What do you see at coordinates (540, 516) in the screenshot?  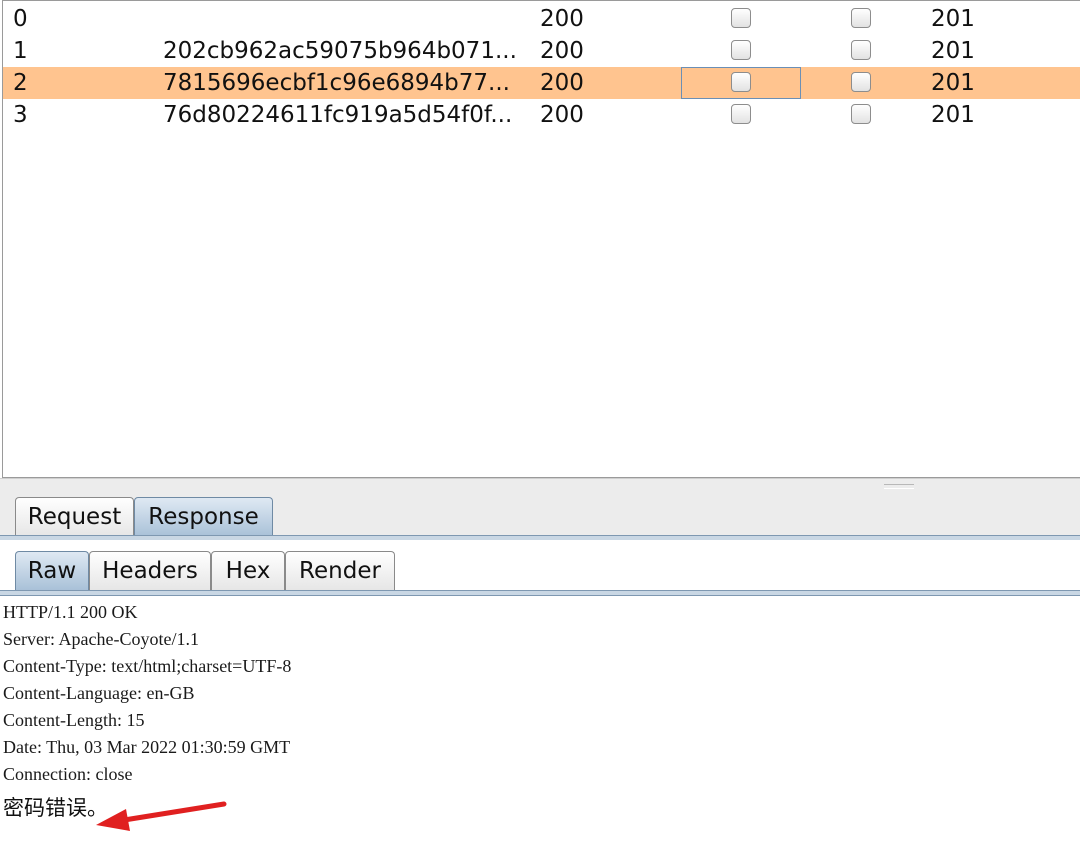 I see `message-tabstrip: Request Response` at bounding box center [540, 516].